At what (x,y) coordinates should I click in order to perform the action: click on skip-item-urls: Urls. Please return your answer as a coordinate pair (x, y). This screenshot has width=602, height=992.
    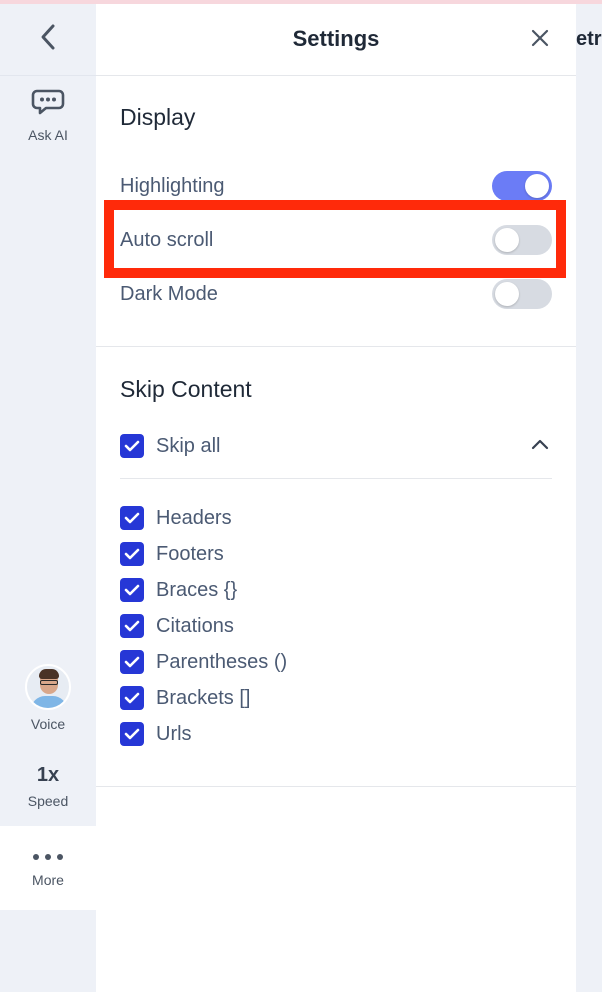
    Looking at the image, I should click on (156, 734).